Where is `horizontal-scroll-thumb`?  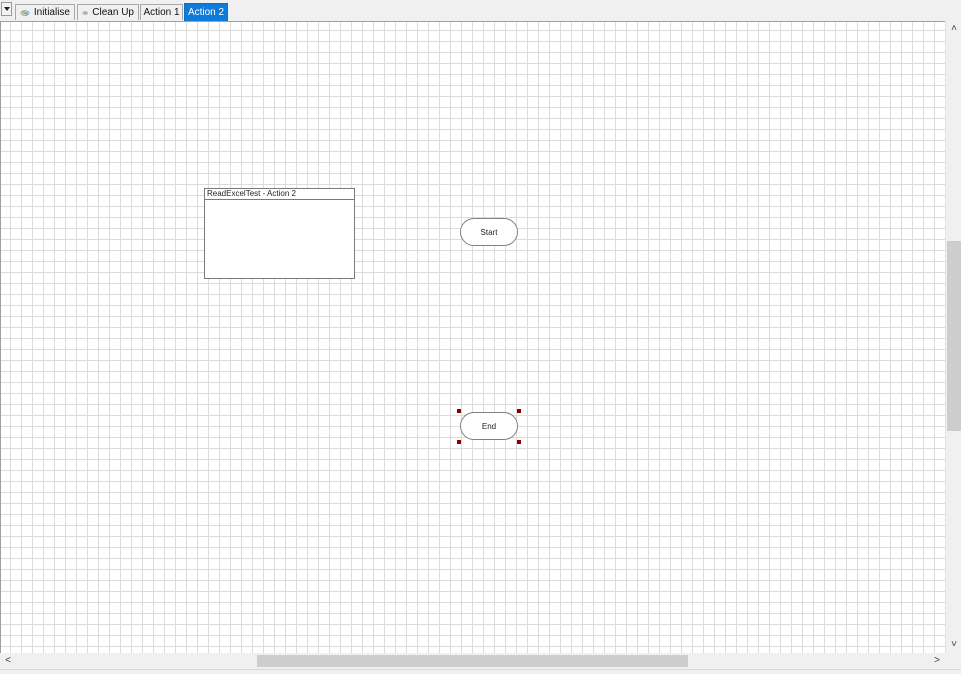 horizontal-scroll-thumb is located at coordinates (472, 661).